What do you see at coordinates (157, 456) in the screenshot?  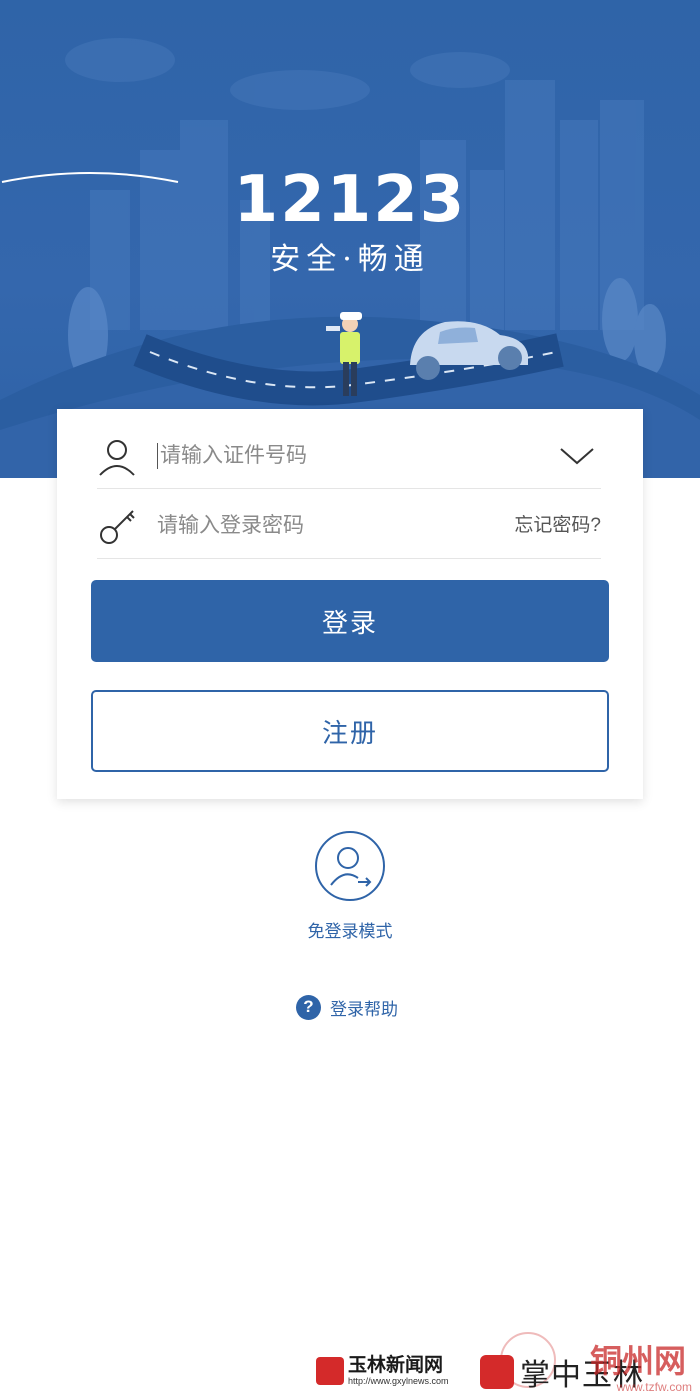 I see `text-cursor` at bounding box center [157, 456].